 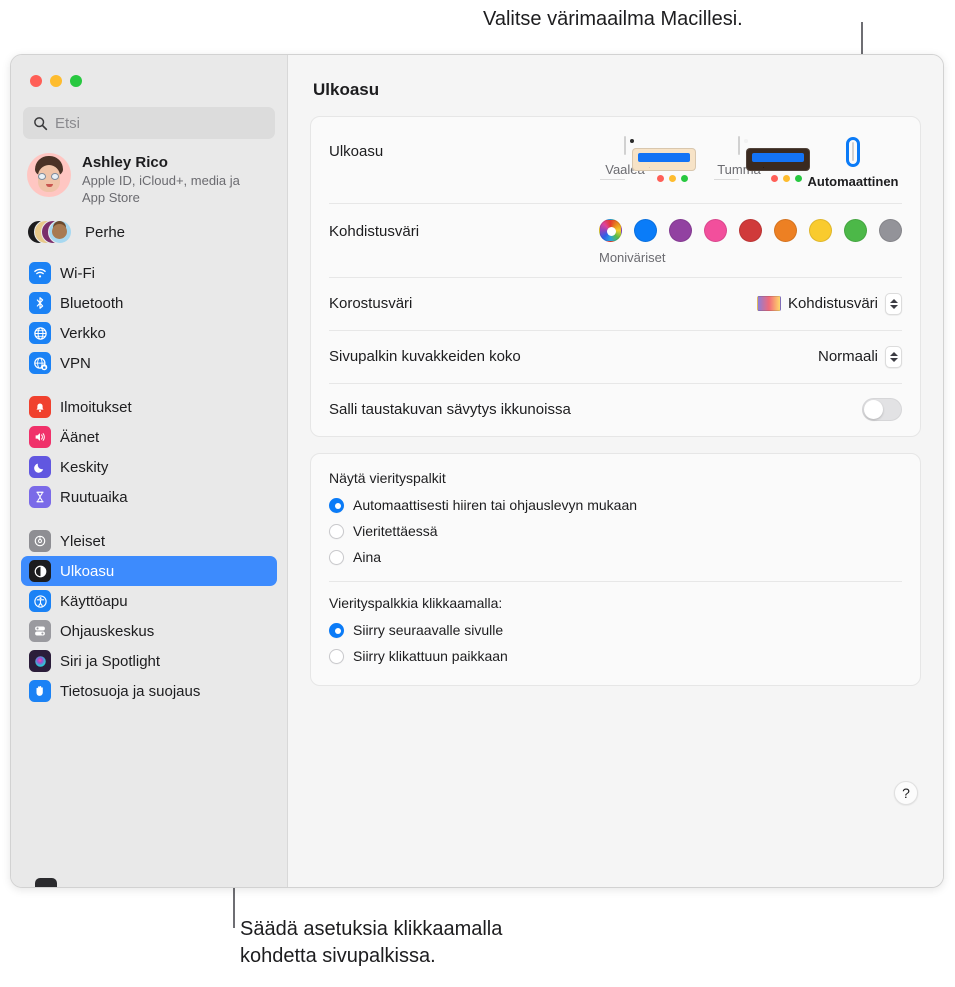 I want to click on scrollbar-click-title: Vierityspalkkia klikkaamalla:, so click(x=416, y=603).